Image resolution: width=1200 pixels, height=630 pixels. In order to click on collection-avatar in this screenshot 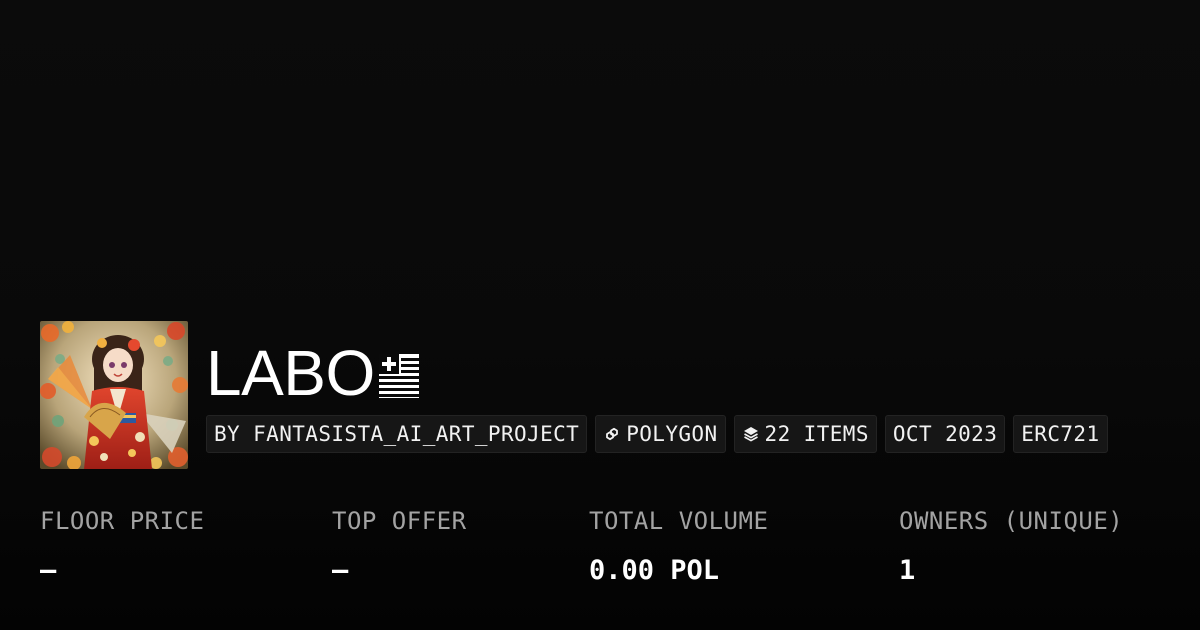, I will do `click(114, 395)`.